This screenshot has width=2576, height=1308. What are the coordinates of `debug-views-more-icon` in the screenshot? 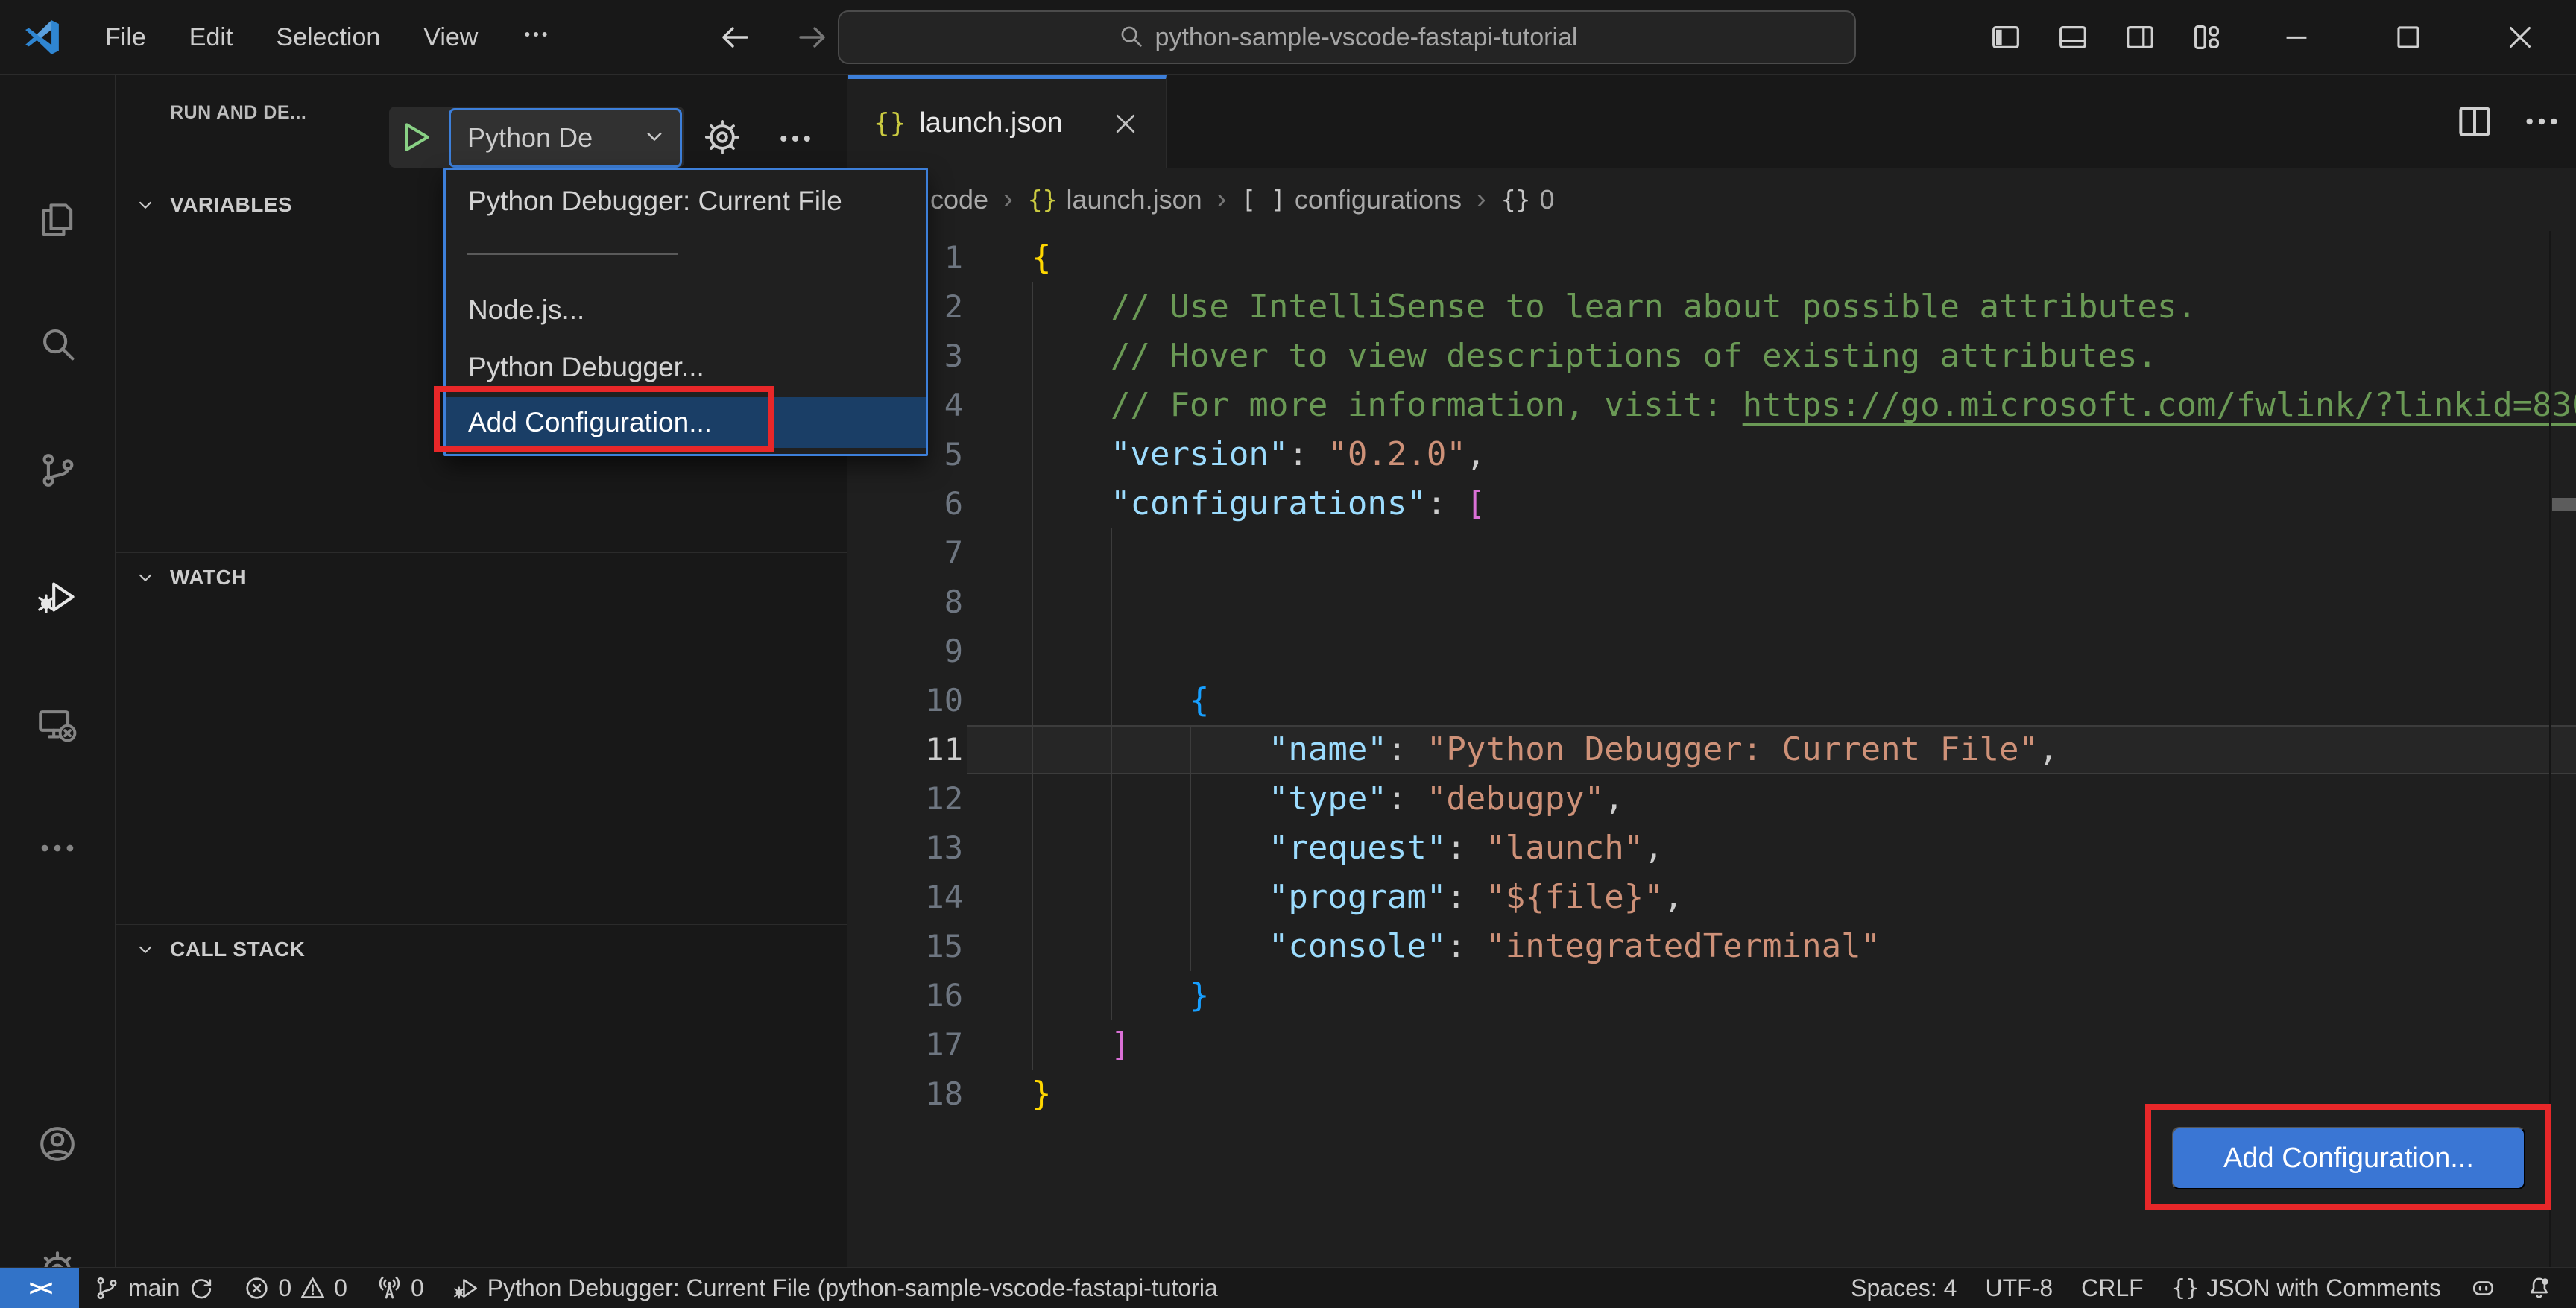 It's located at (795, 139).